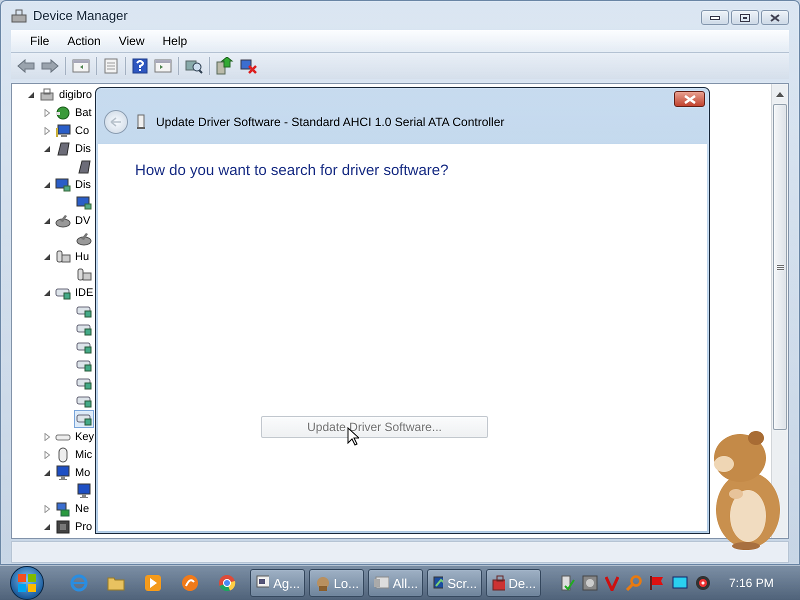 This screenshot has height=600, width=800. What do you see at coordinates (751, 583) in the screenshot?
I see `clock: 7:16 PM` at bounding box center [751, 583].